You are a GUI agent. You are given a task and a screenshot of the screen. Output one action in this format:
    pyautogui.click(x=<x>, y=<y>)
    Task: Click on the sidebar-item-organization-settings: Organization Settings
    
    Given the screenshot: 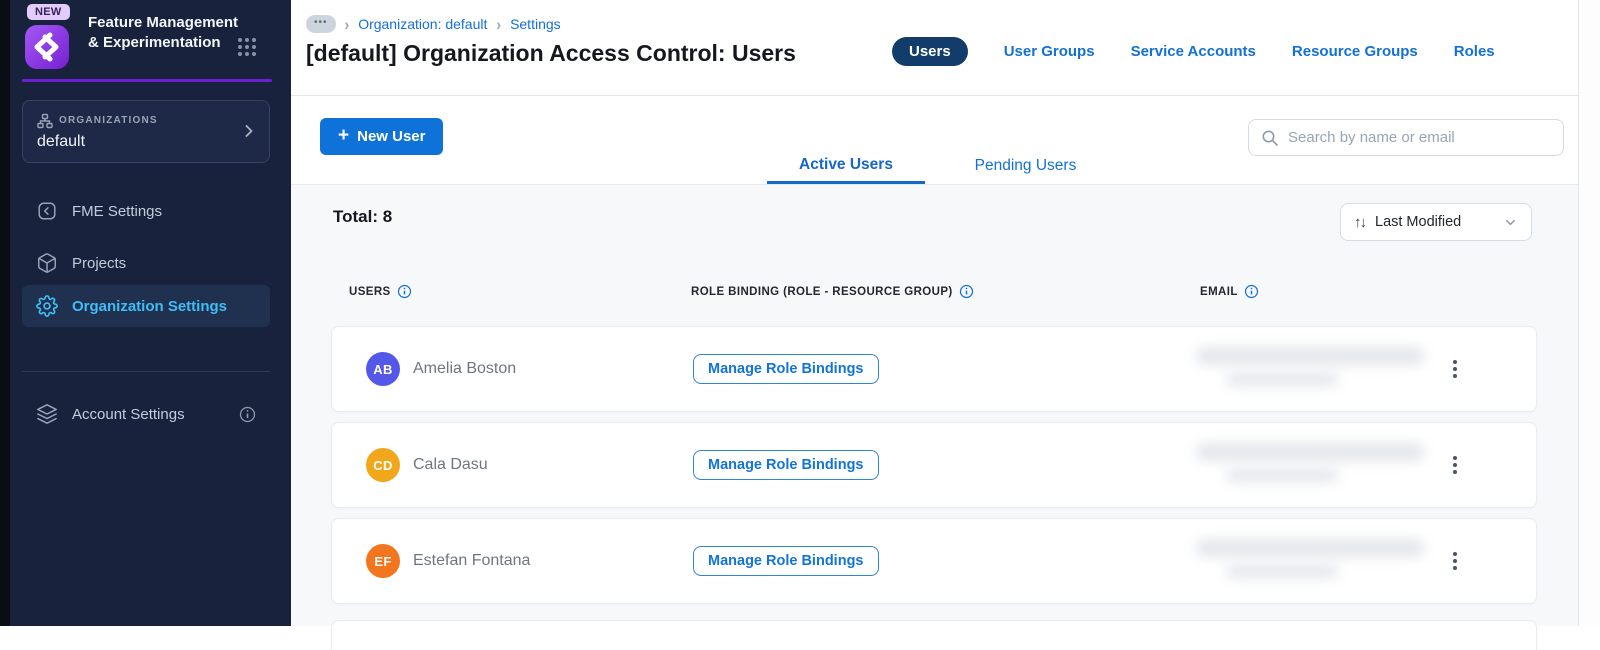 What is the action you would take?
    pyautogui.click(x=146, y=306)
    